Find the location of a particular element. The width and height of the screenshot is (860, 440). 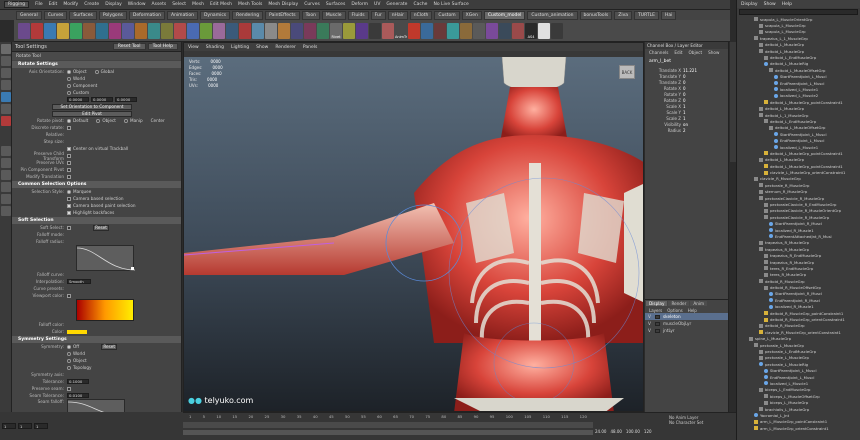

vp-menu-shading: Shading is located at coordinates (215, 47).